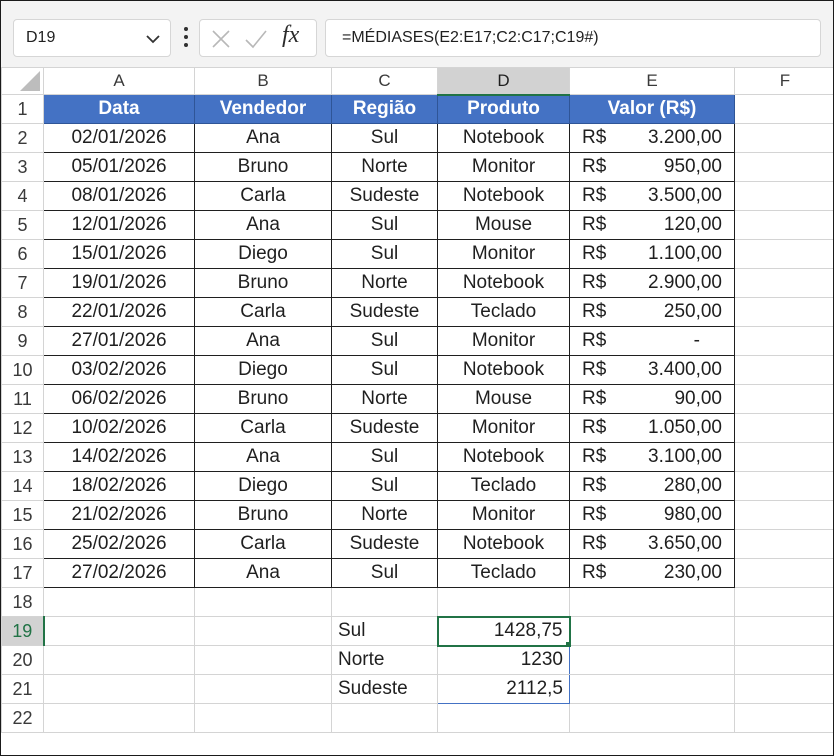 The image size is (834, 756). I want to click on formula-input: =MÉDIASES(E2:E17;C2:C17;C19#), so click(573, 38).